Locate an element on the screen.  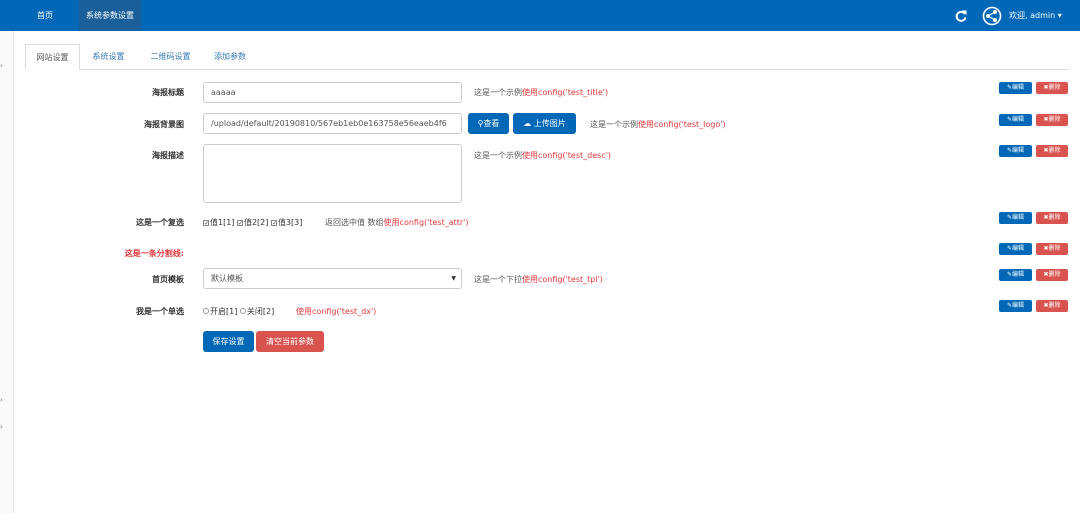
hint-text: 返回选中值 数组 is located at coordinates (354, 222).